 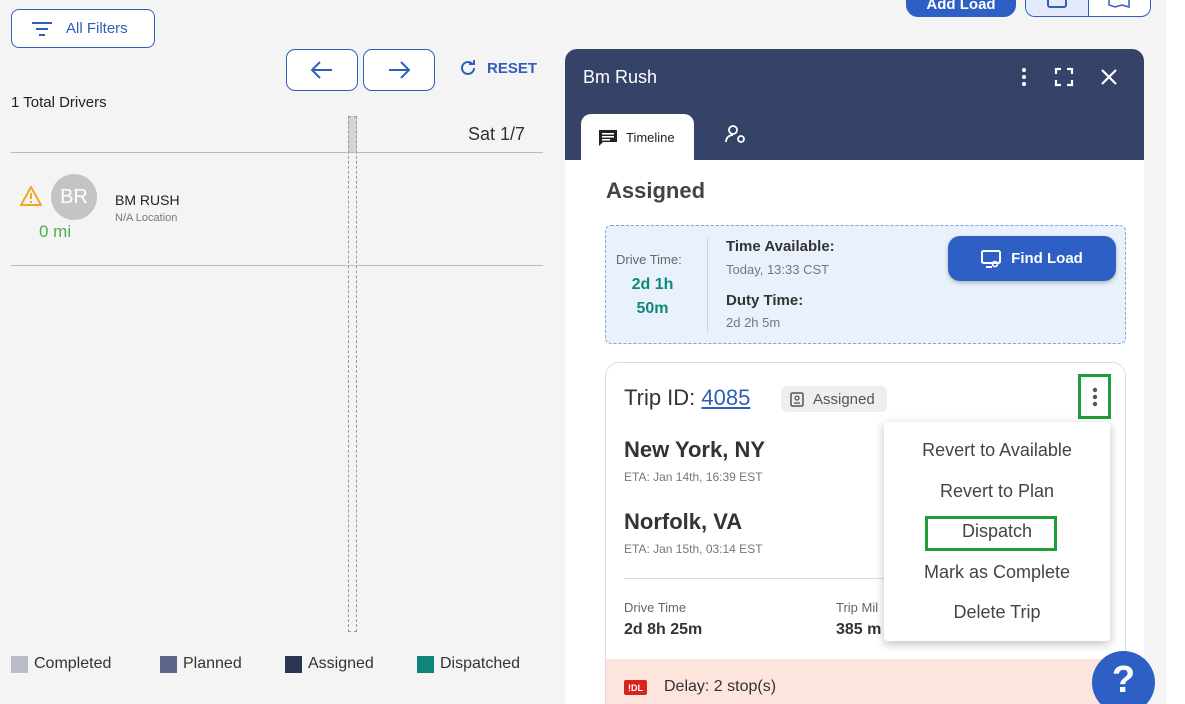 I want to click on trip-drive-time-label: Drive Time, so click(x=655, y=607).